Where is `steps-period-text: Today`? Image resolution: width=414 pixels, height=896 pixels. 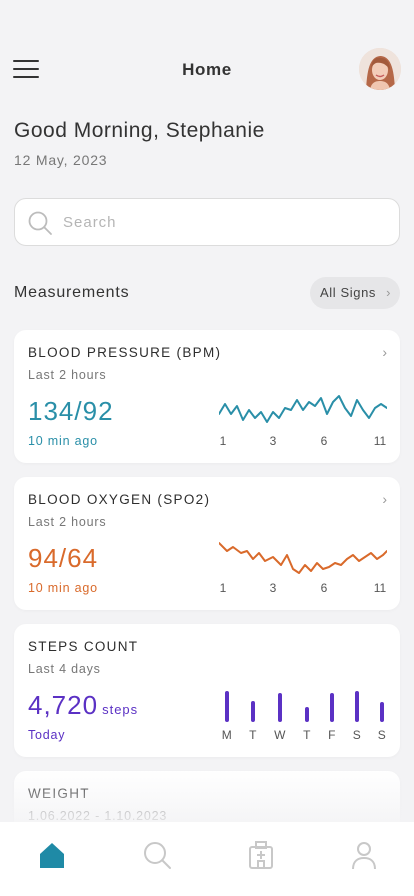
steps-period-text: Today is located at coordinates (47, 735).